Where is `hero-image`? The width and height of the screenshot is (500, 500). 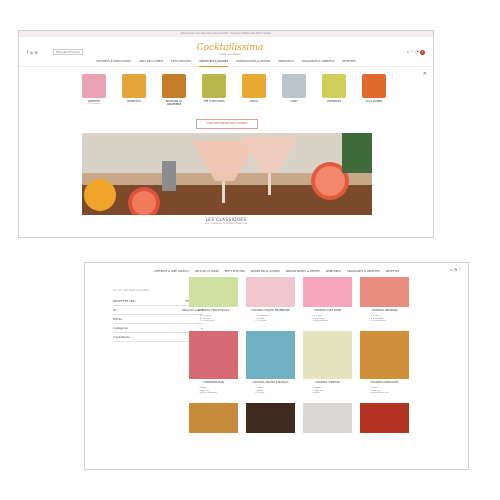 hero-image is located at coordinates (227, 174).